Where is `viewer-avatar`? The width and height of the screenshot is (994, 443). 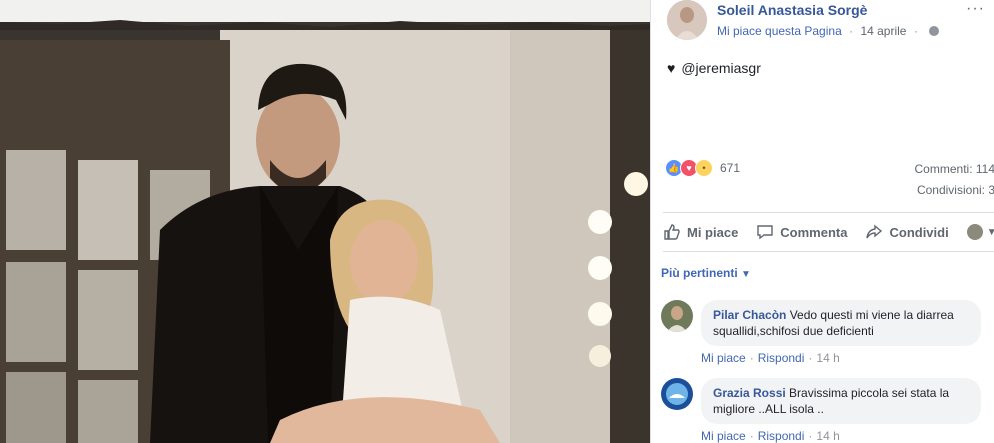 viewer-avatar is located at coordinates (974, 232).